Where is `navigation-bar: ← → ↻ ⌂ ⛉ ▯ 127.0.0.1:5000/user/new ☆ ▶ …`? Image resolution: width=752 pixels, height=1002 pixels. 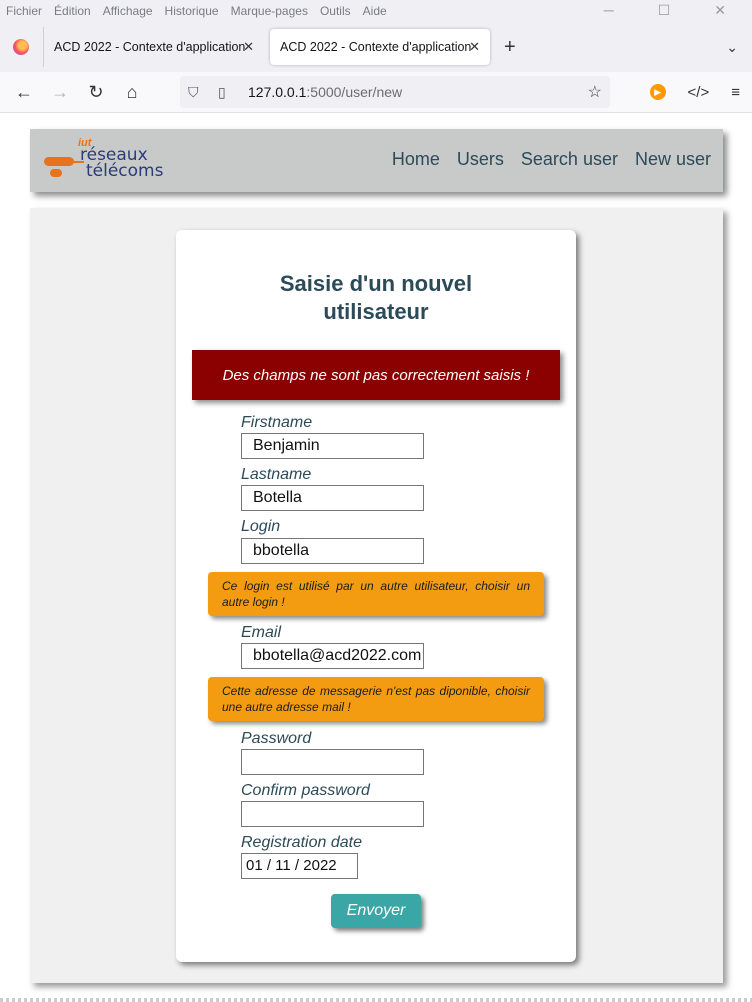 navigation-bar: ← → ↻ ⌂ ⛉ ▯ 127.0.0.1:5000/user/new ☆ ▶ … is located at coordinates (376, 92).